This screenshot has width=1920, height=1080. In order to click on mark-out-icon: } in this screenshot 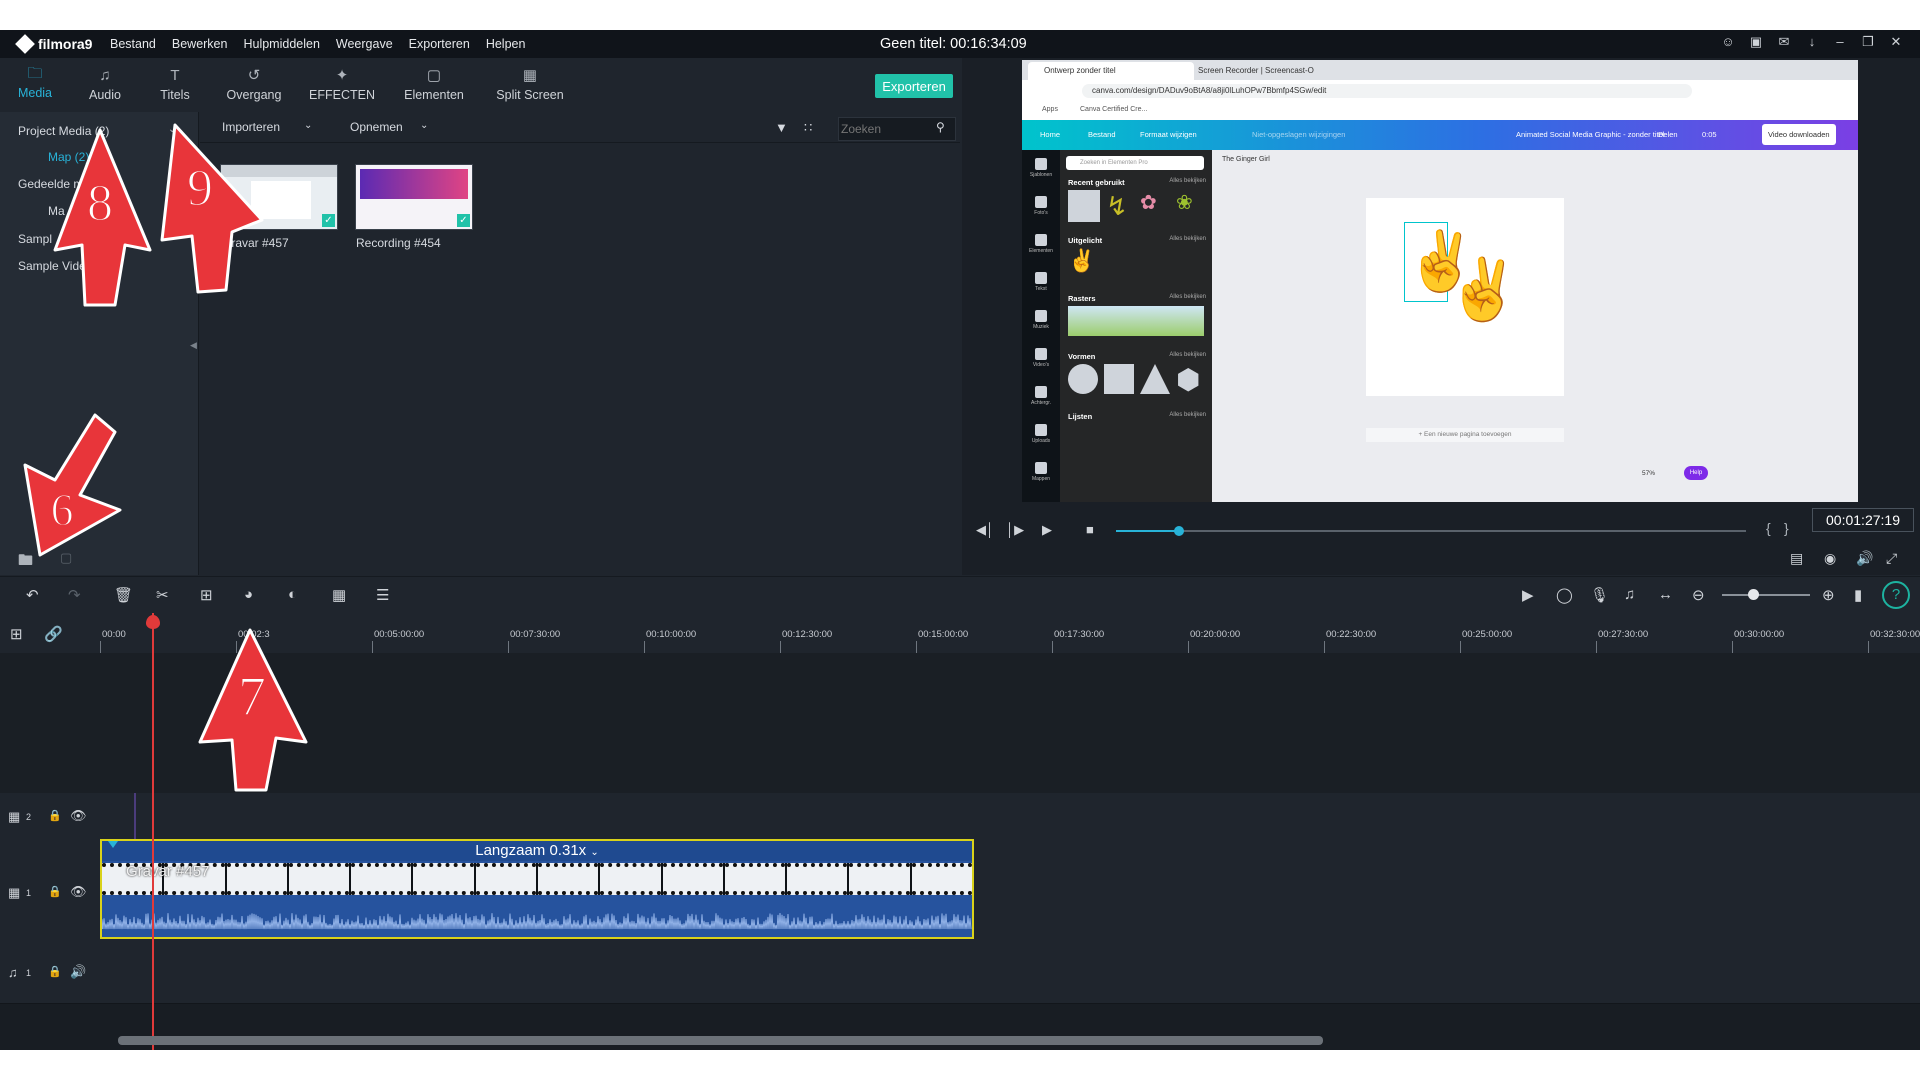, I will do `click(1786, 528)`.